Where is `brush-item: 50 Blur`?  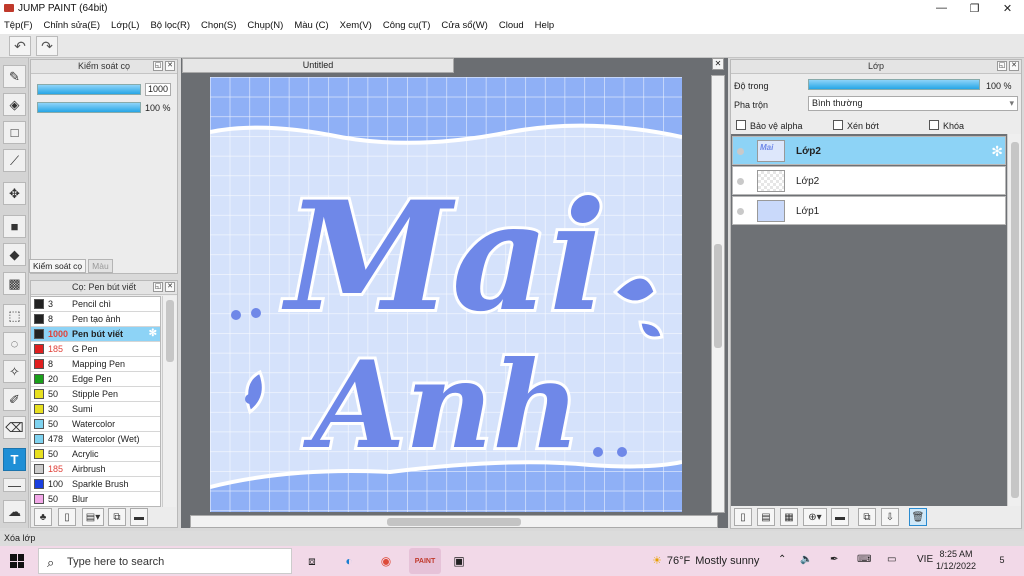 brush-item: 50 Blur is located at coordinates (95, 499).